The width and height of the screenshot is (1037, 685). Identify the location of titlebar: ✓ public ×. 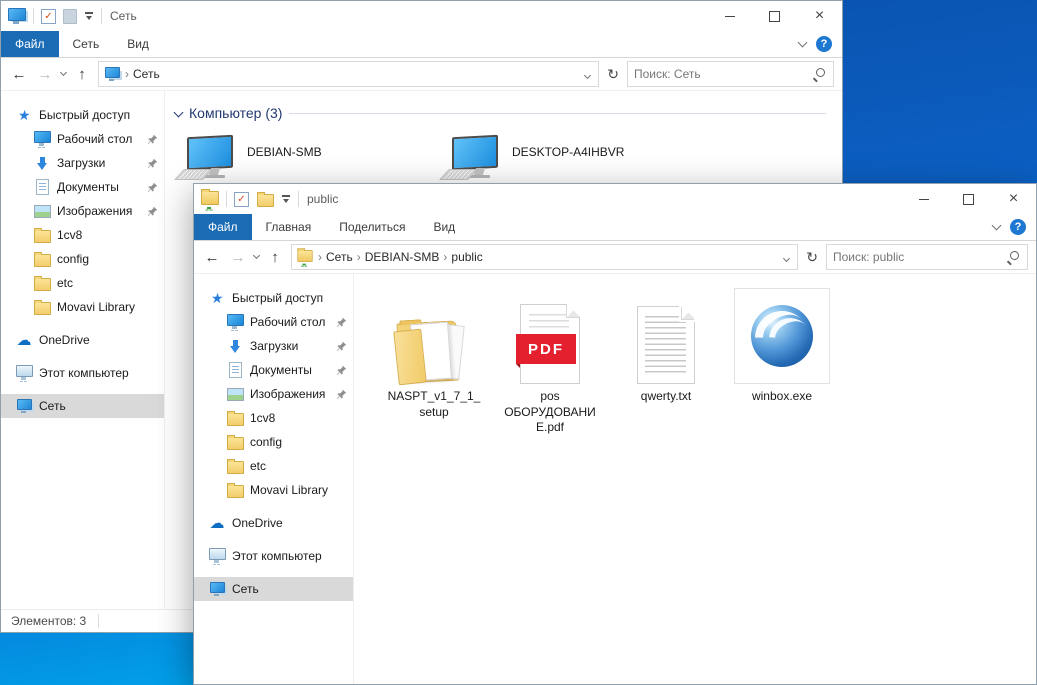
(615, 199).